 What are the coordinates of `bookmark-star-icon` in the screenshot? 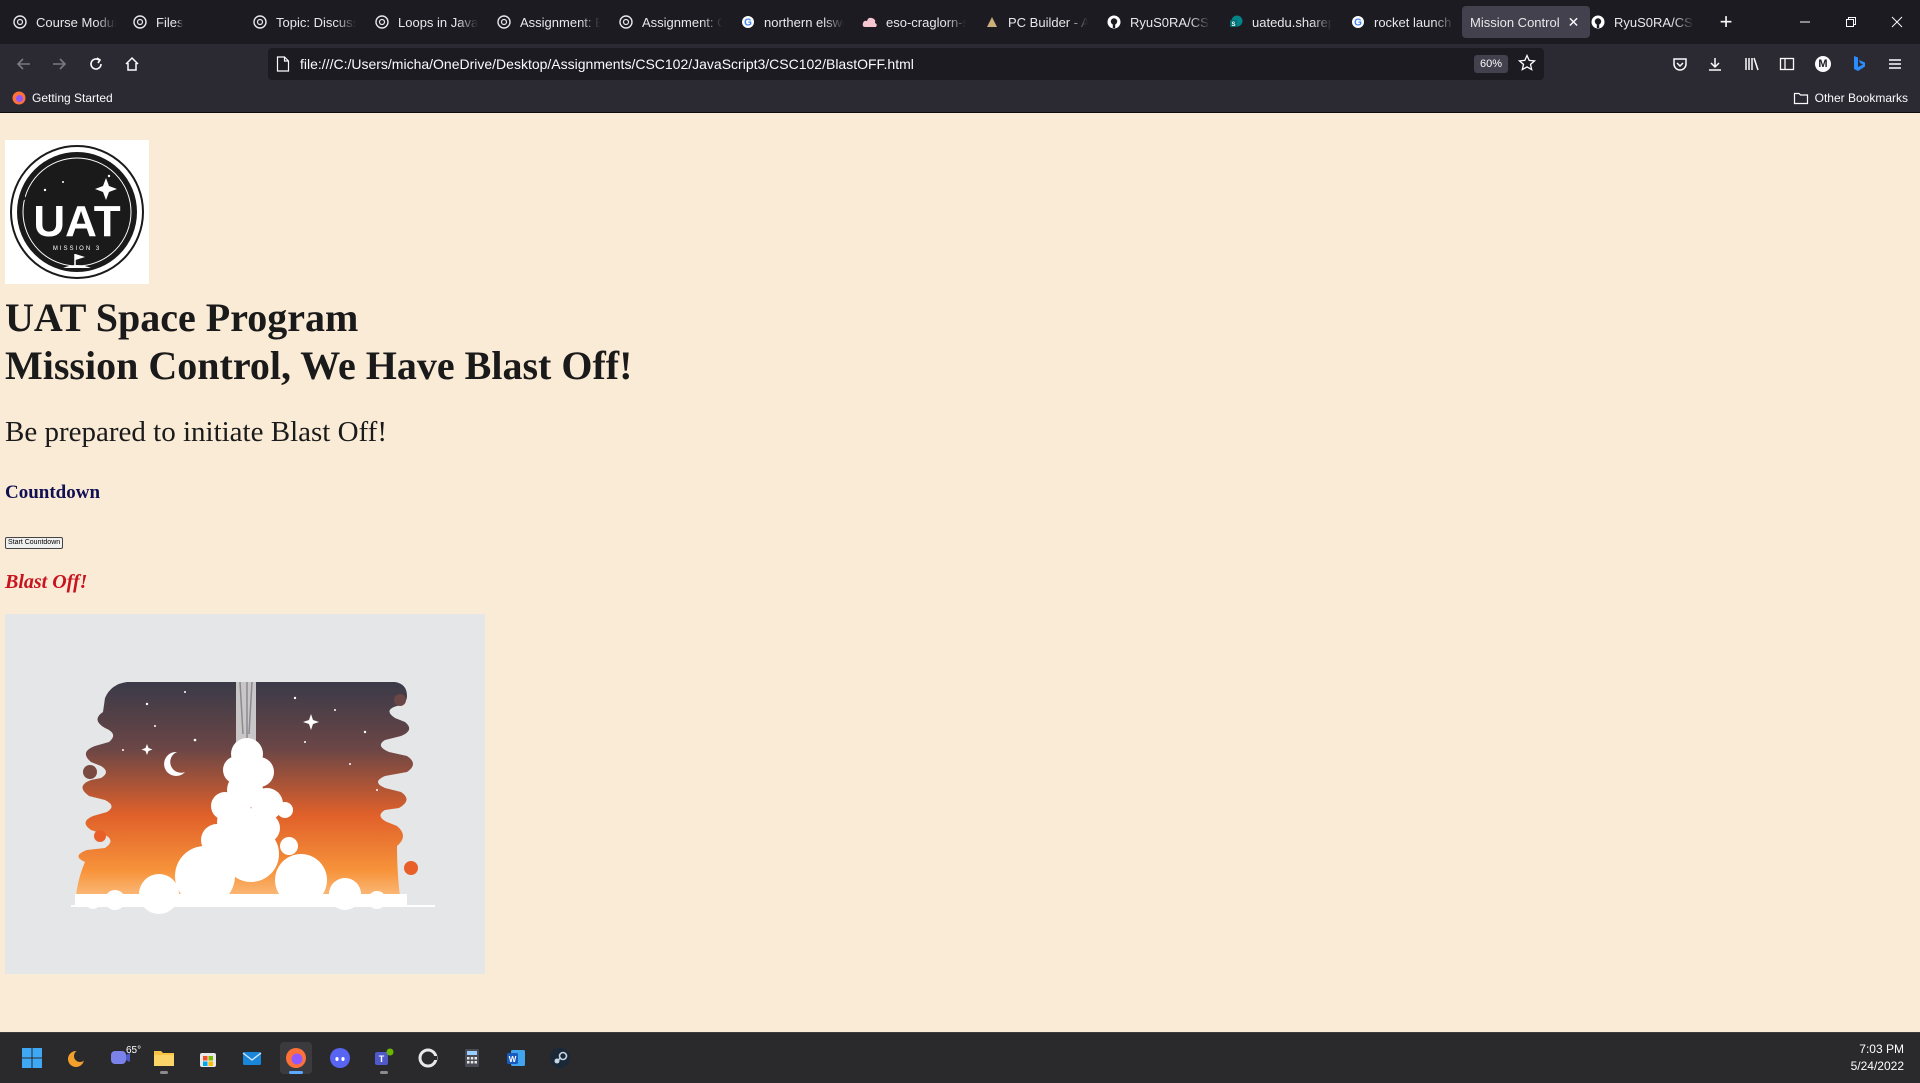 It's located at (1527, 63).